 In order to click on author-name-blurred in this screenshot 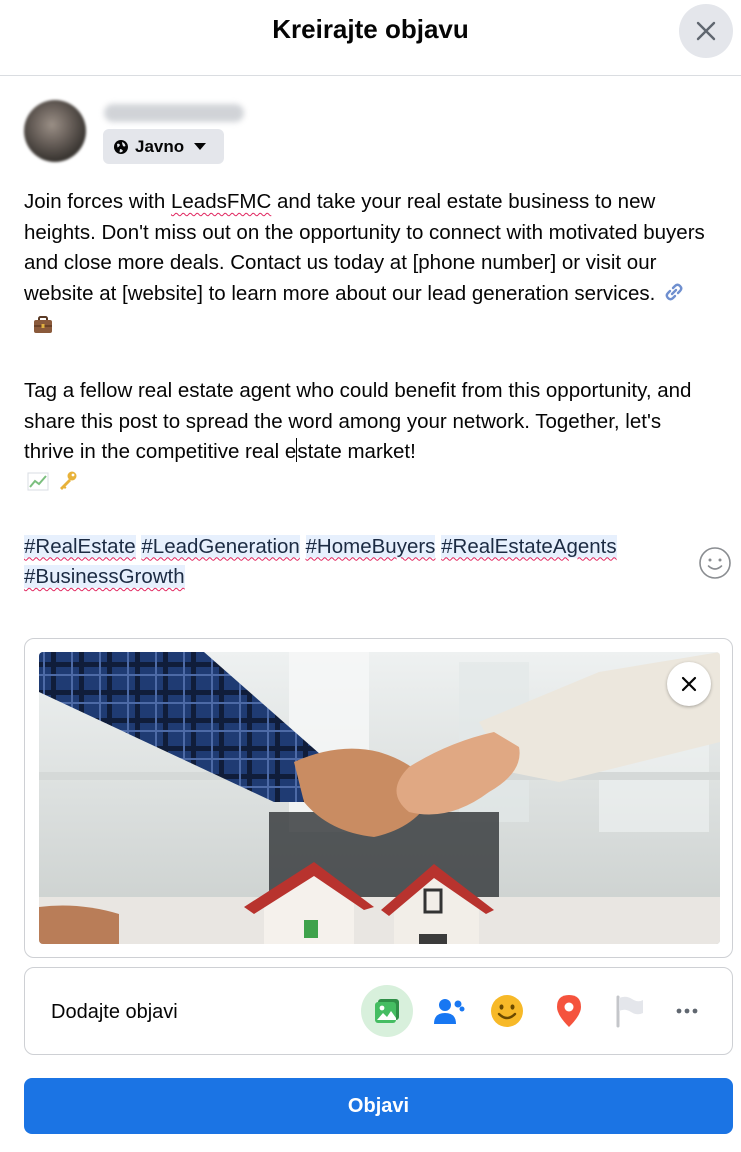, I will do `click(174, 113)`.